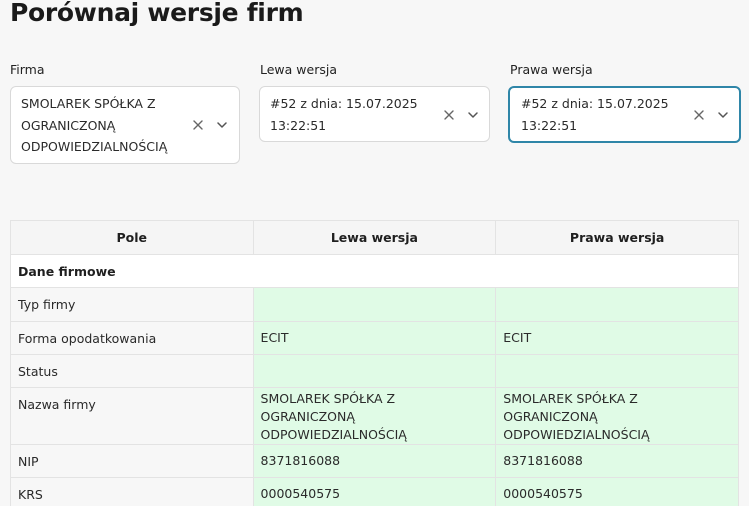 The width and height of the screenshot is (749, 506). What do you see at coordinates (344, 114) in the screenshot?
I see `left-version-select-value: #52 z dnia: 15.07.2025 13:22:51` at bounding box center [344, 114].